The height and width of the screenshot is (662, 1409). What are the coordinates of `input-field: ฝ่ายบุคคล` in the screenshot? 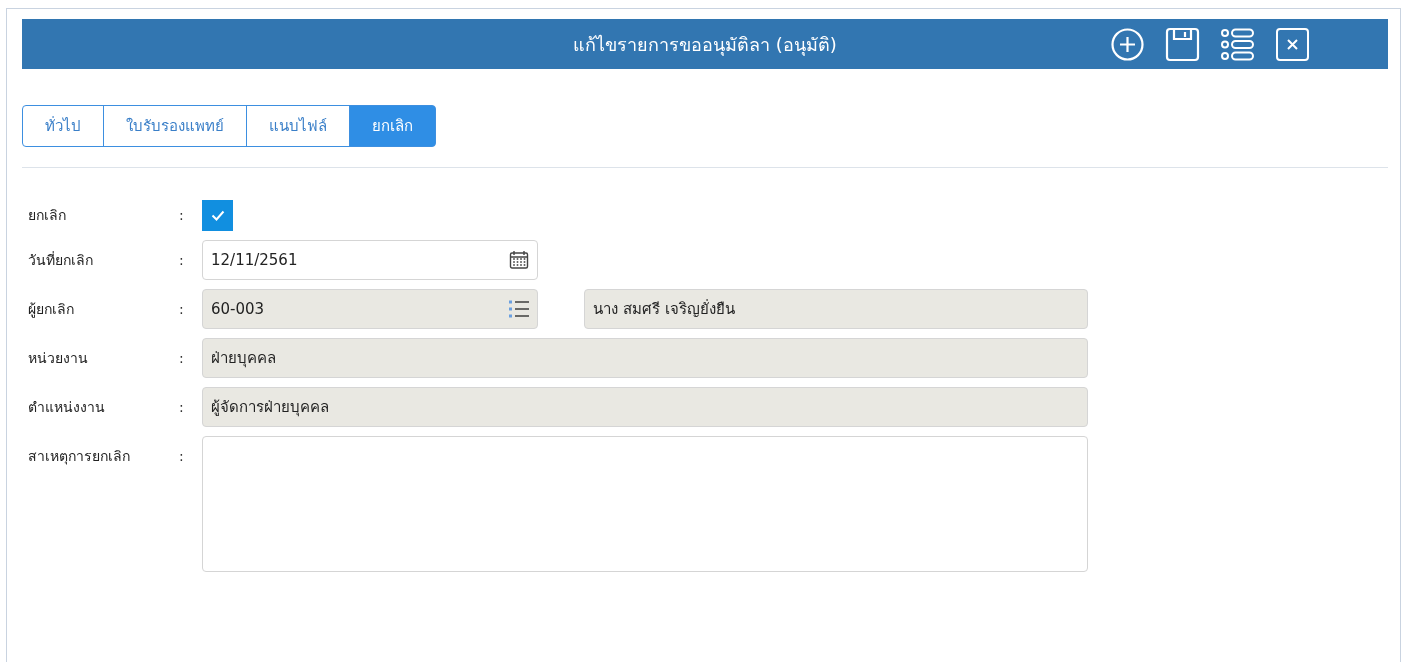 It's located at (645, 358).